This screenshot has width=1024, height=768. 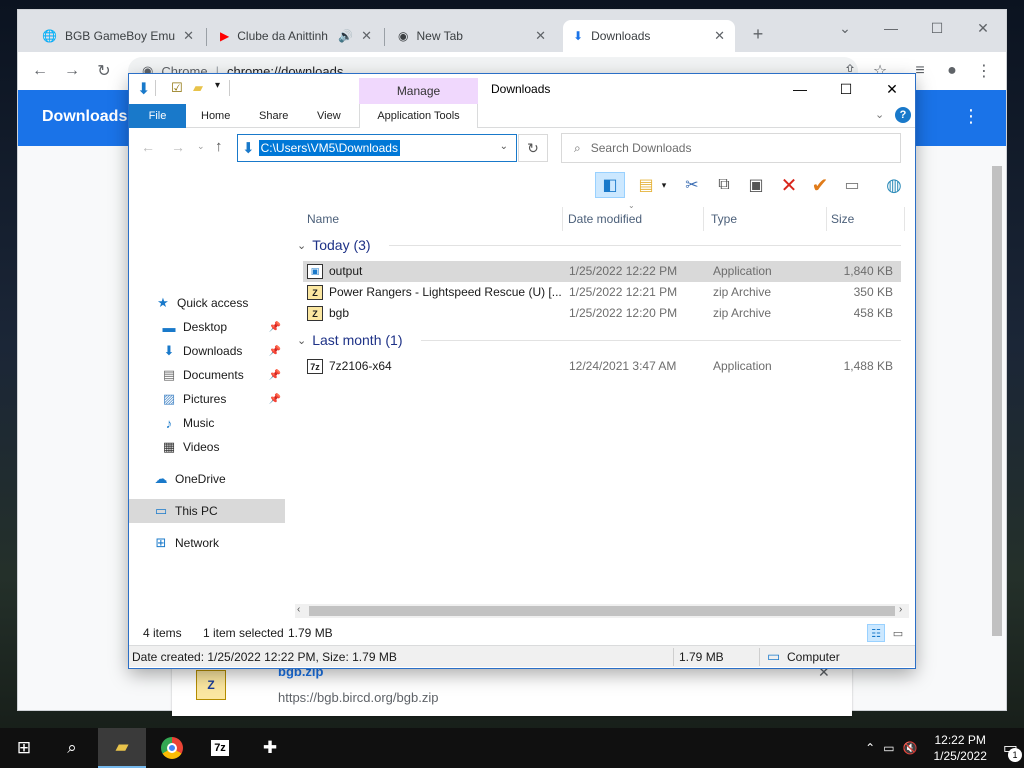 What do you see at coordinates (959, 748) in the screenshot?
I see `clock: 12:22 PM 1/25/2022` at bounding box center [959, 748].